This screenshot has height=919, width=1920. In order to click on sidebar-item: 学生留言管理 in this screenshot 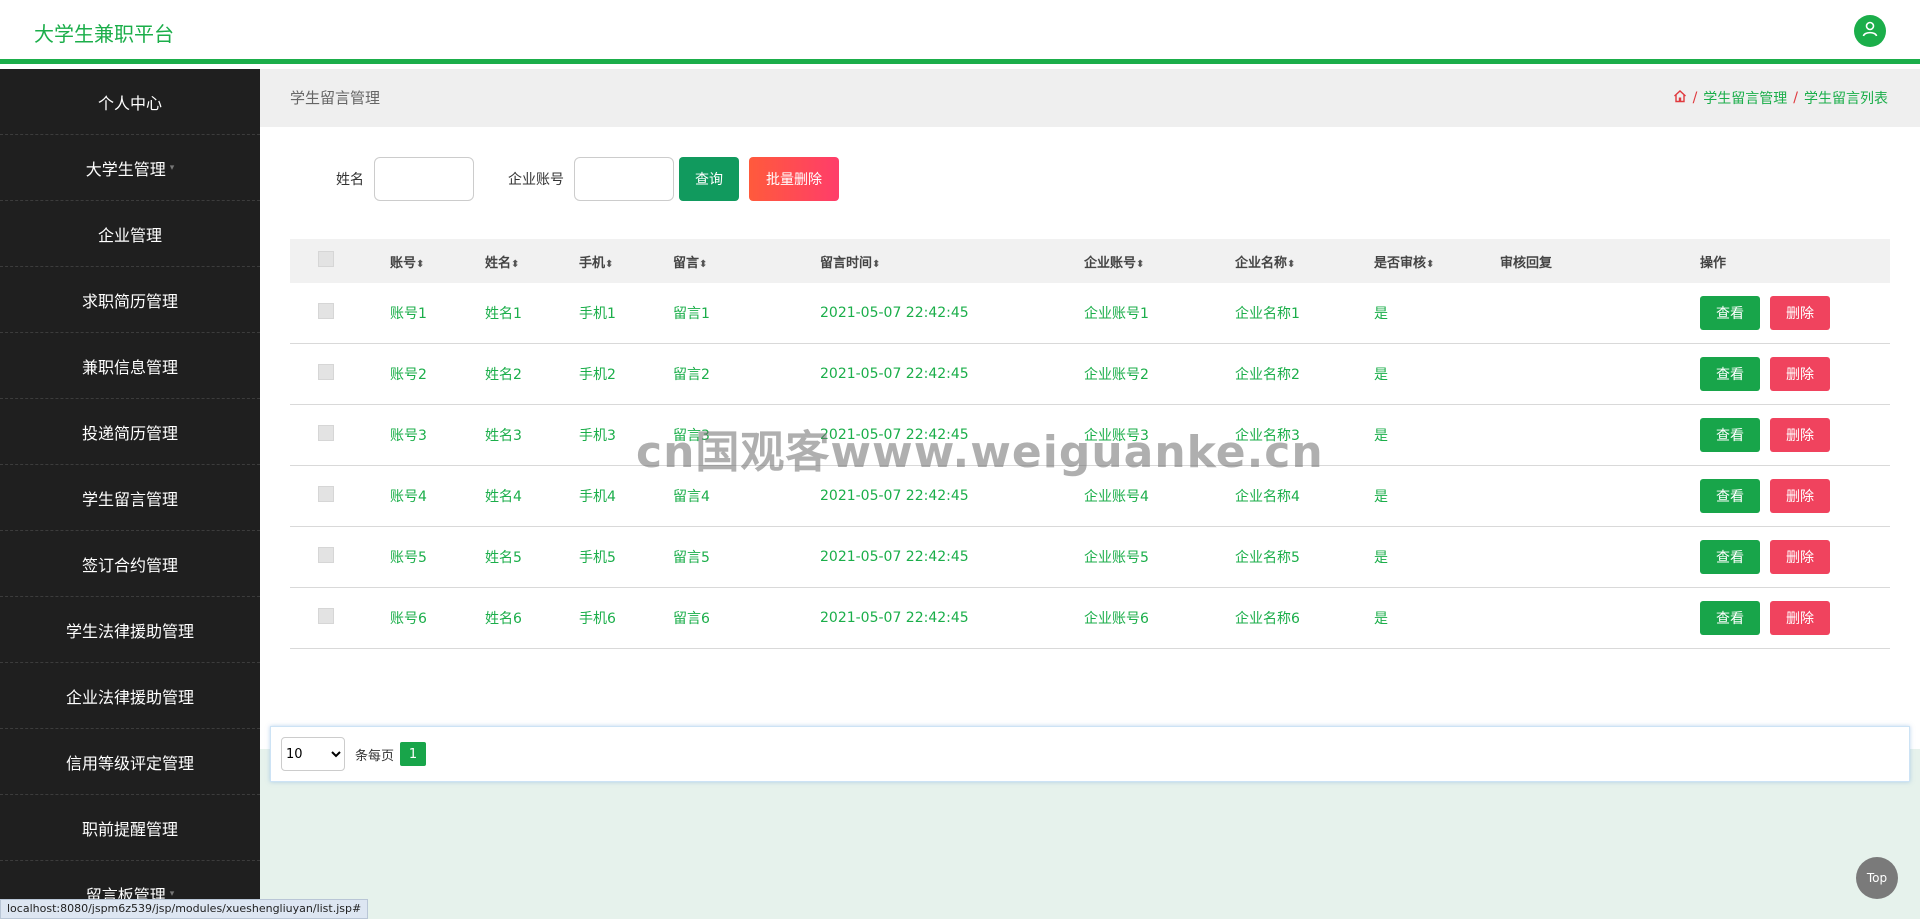, I will do `click(130, 498)`.